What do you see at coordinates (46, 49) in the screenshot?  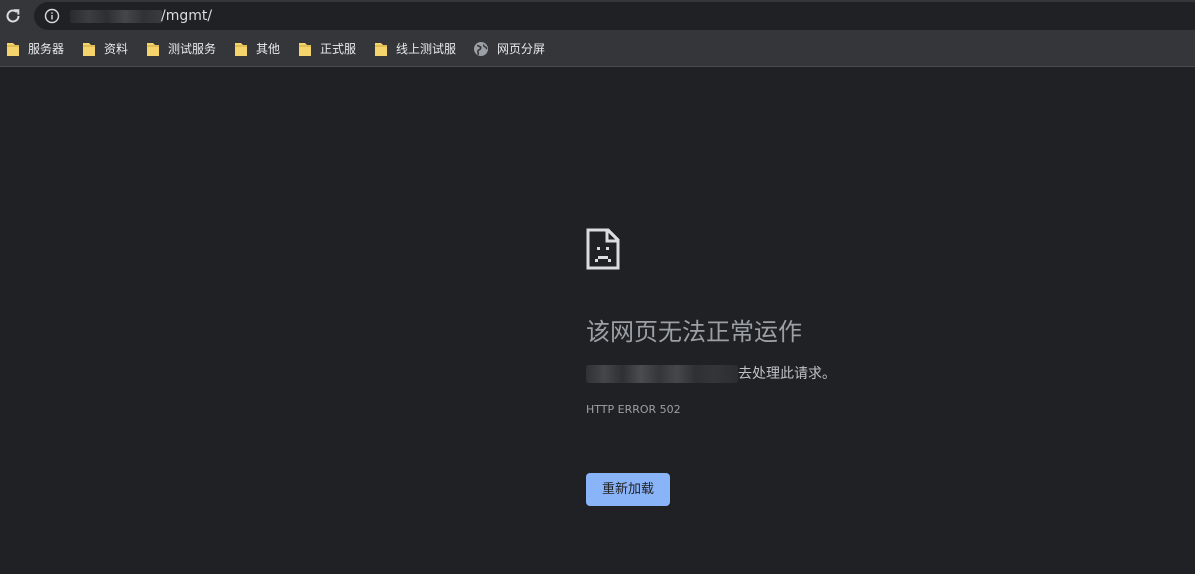 I see `bookmark-label: 服务器` at bounding box center [46, 49].